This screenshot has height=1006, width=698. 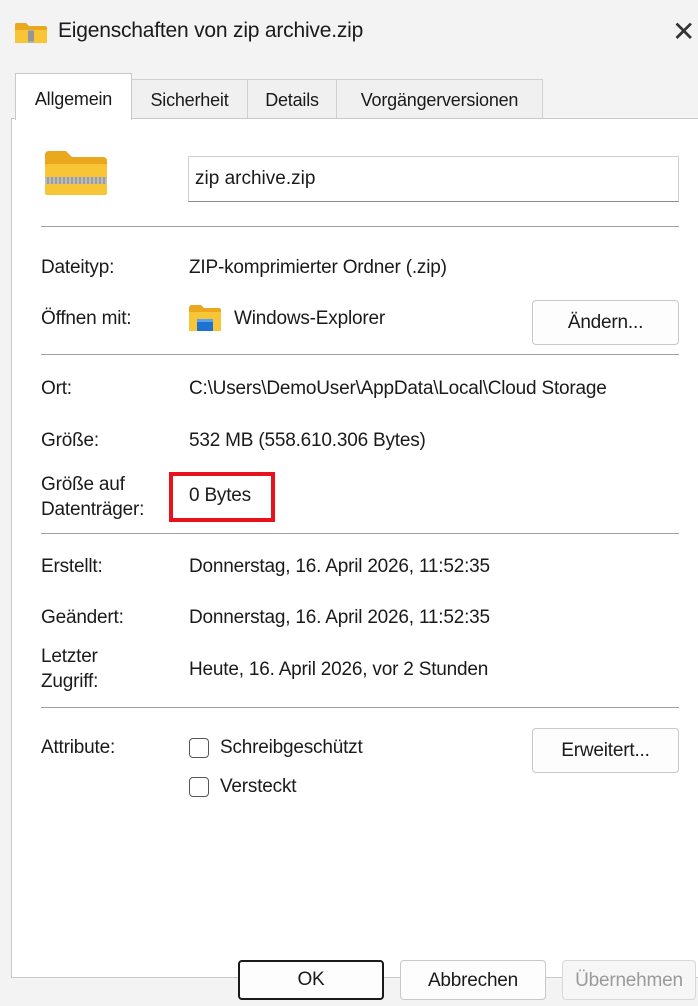 What do you see at coordinates (318, 267) in the screenshot?
I see `file-type-value: ZIP-komprimierter Ordner (.zip)` at bounding box center [318, 267].